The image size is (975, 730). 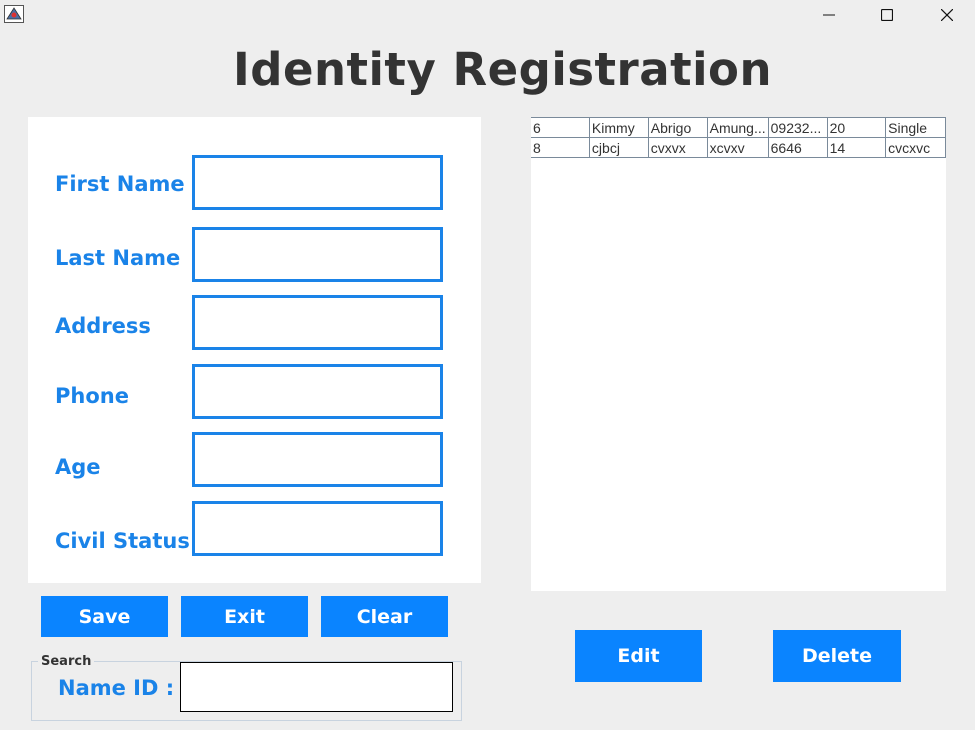 I want to click on search-legend: Search, so click(x=66, y=661).